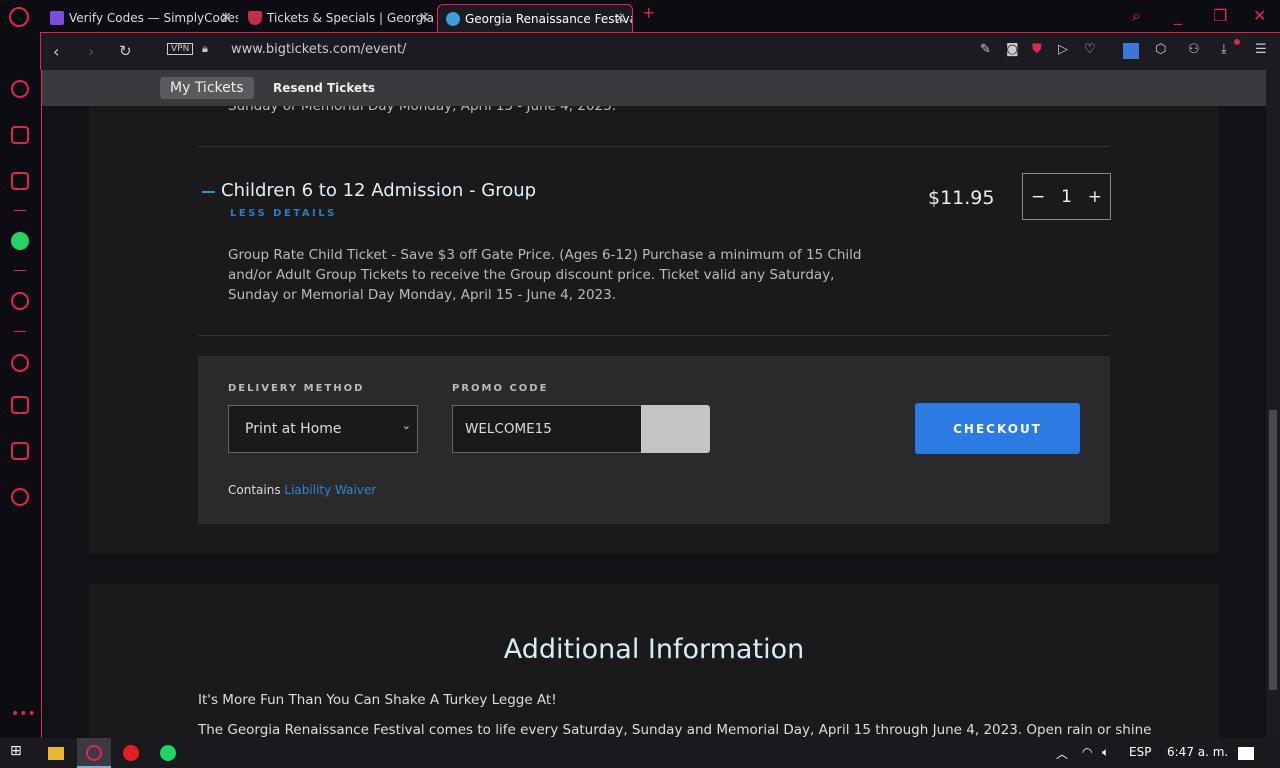  Describe the element at coordinates (1012, 49) in the screenshot. I see `camera-icon: ◙` at that location.